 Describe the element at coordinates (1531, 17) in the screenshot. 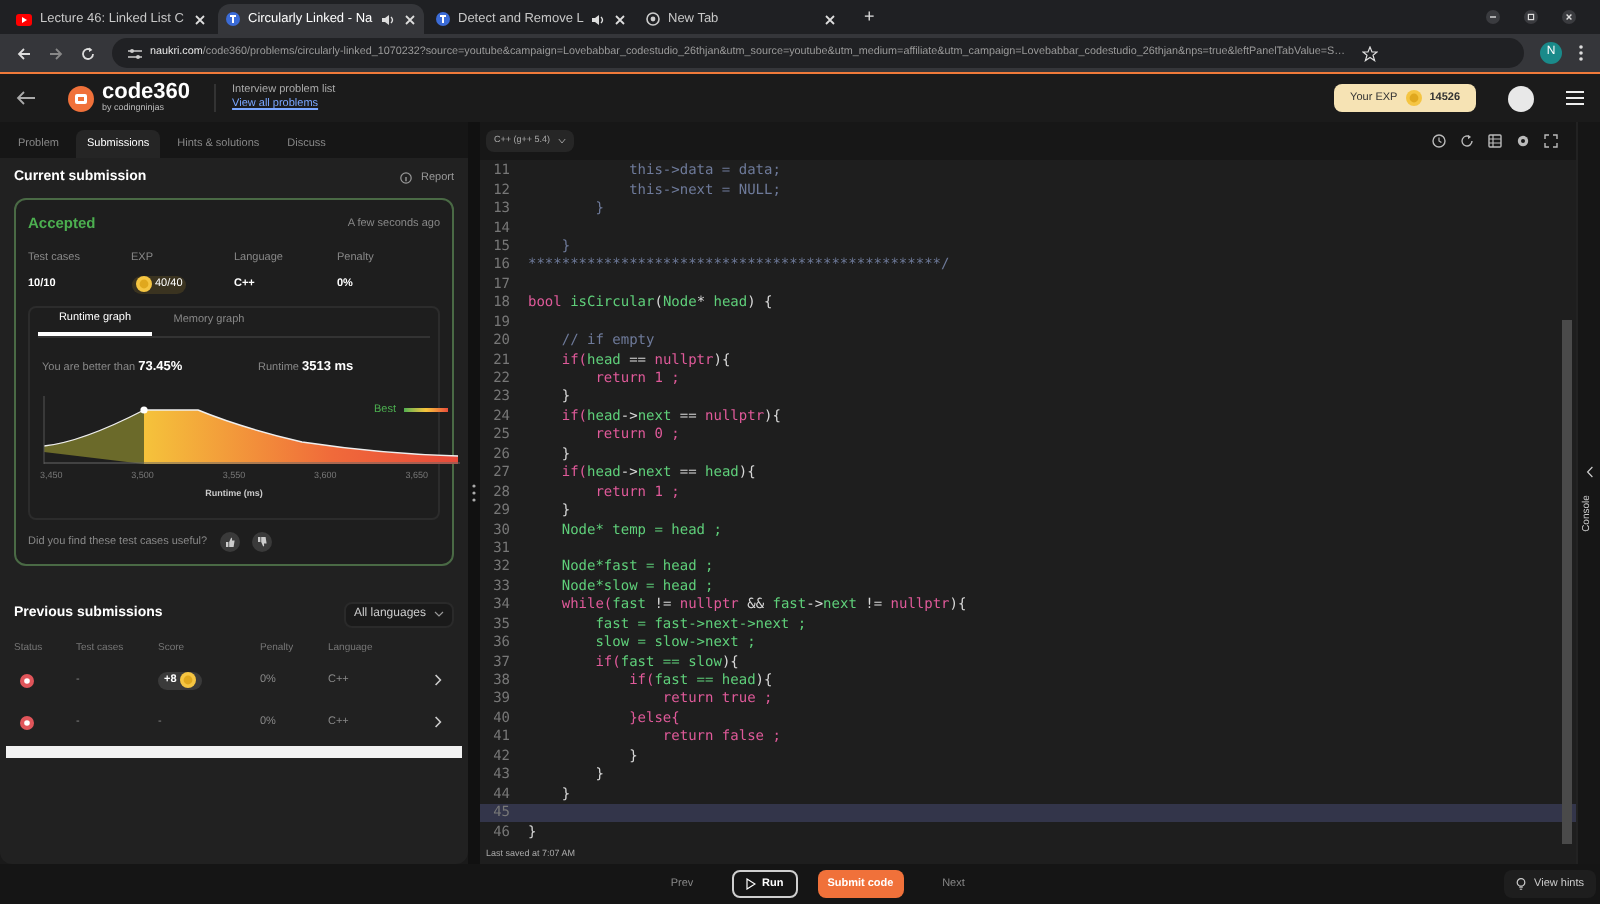

I see `maximize-icon` at that location.